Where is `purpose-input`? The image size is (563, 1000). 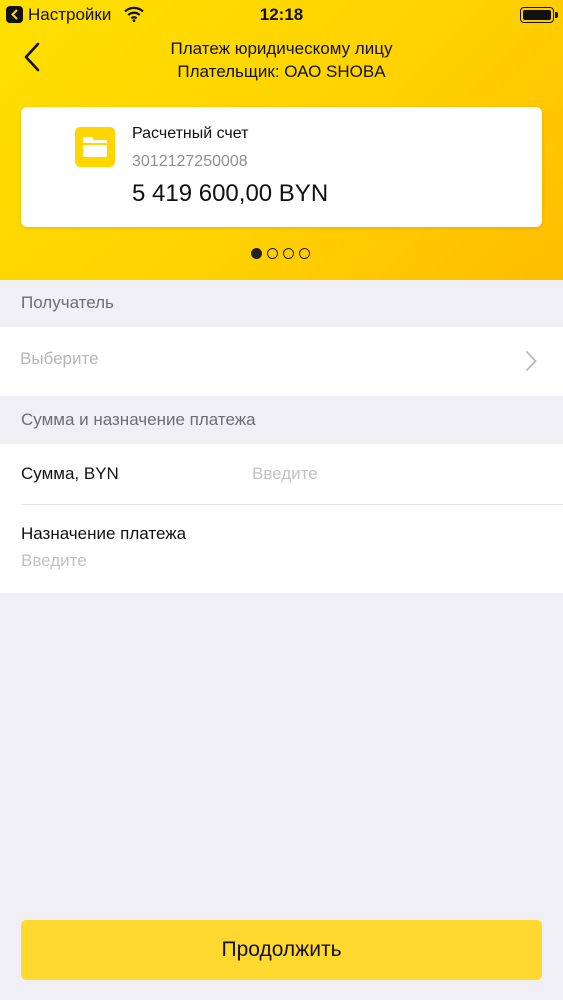 purpose-input is located at coordinates (271, 561).